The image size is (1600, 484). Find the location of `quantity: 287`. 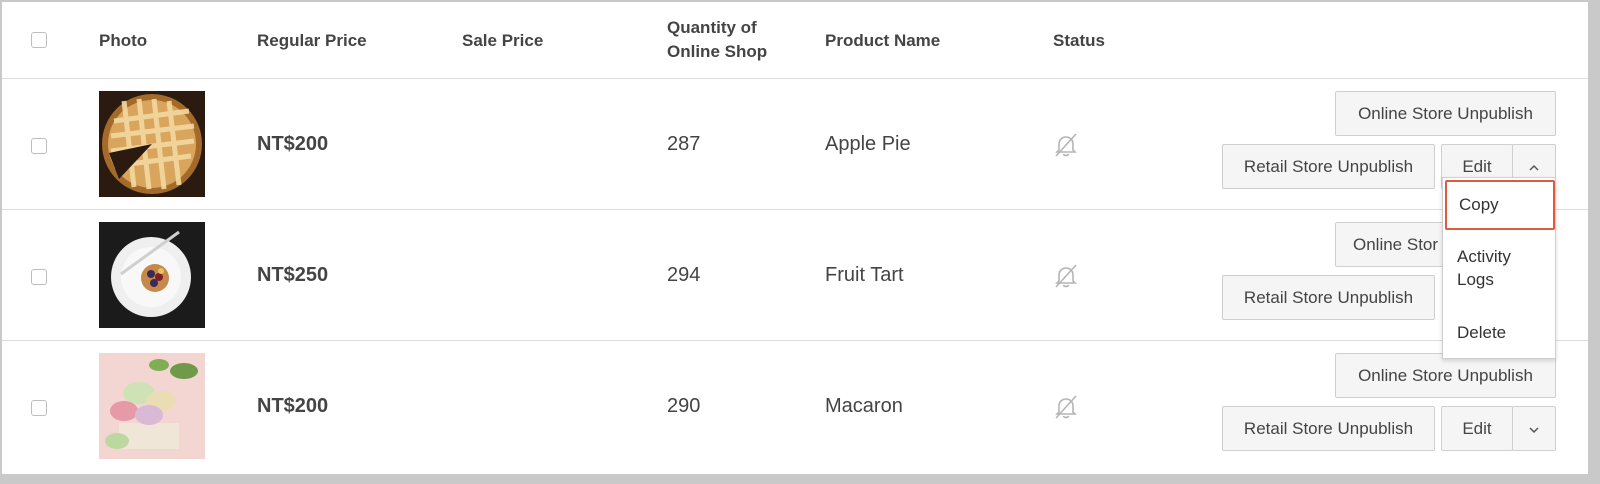

quantity: 287 is located at coordinates (684, 144).